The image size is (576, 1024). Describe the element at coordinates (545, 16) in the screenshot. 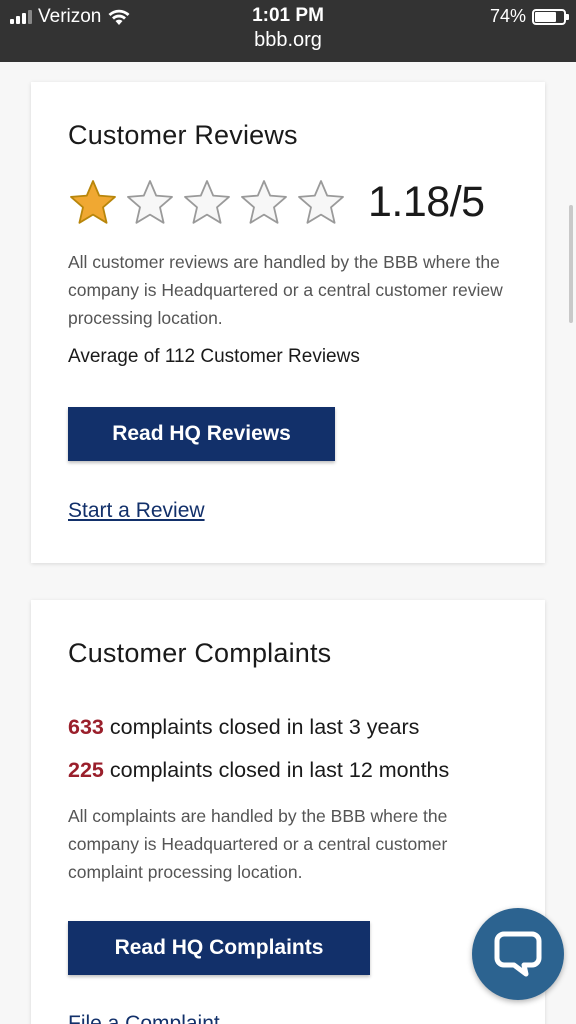

I see `battery-fill` at that location.